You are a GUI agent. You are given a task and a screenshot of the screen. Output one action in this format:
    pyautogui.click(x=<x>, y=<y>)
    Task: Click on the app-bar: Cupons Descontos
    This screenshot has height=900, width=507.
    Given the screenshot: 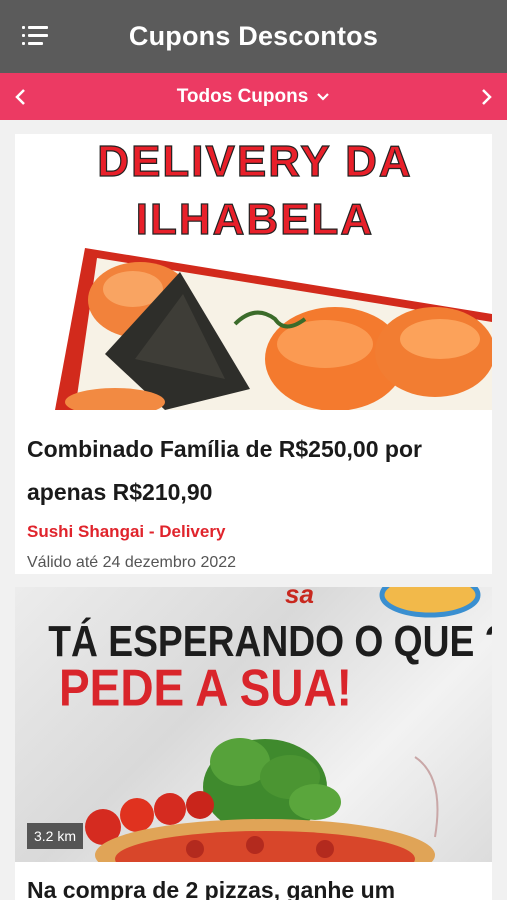 What is the action you would take?
    pyautogui.click(x=253, y=36)
    